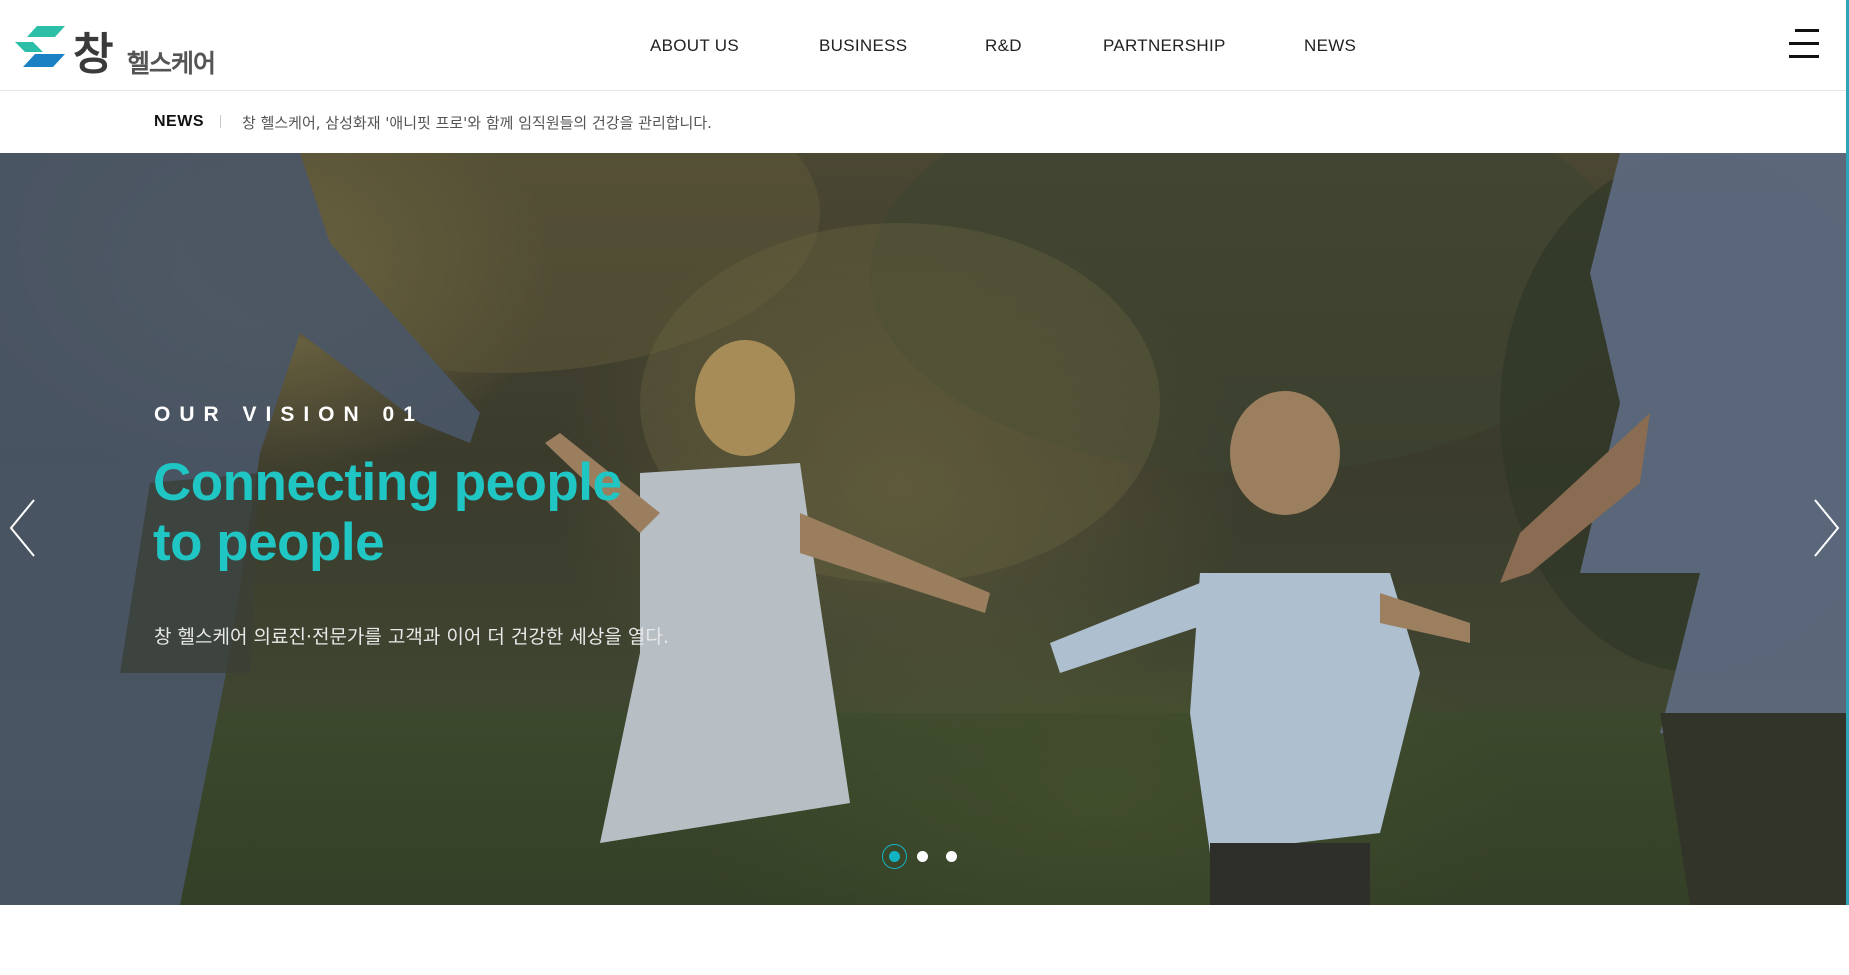  I want to click on ticker-label: NEWS, so click(179, 121).